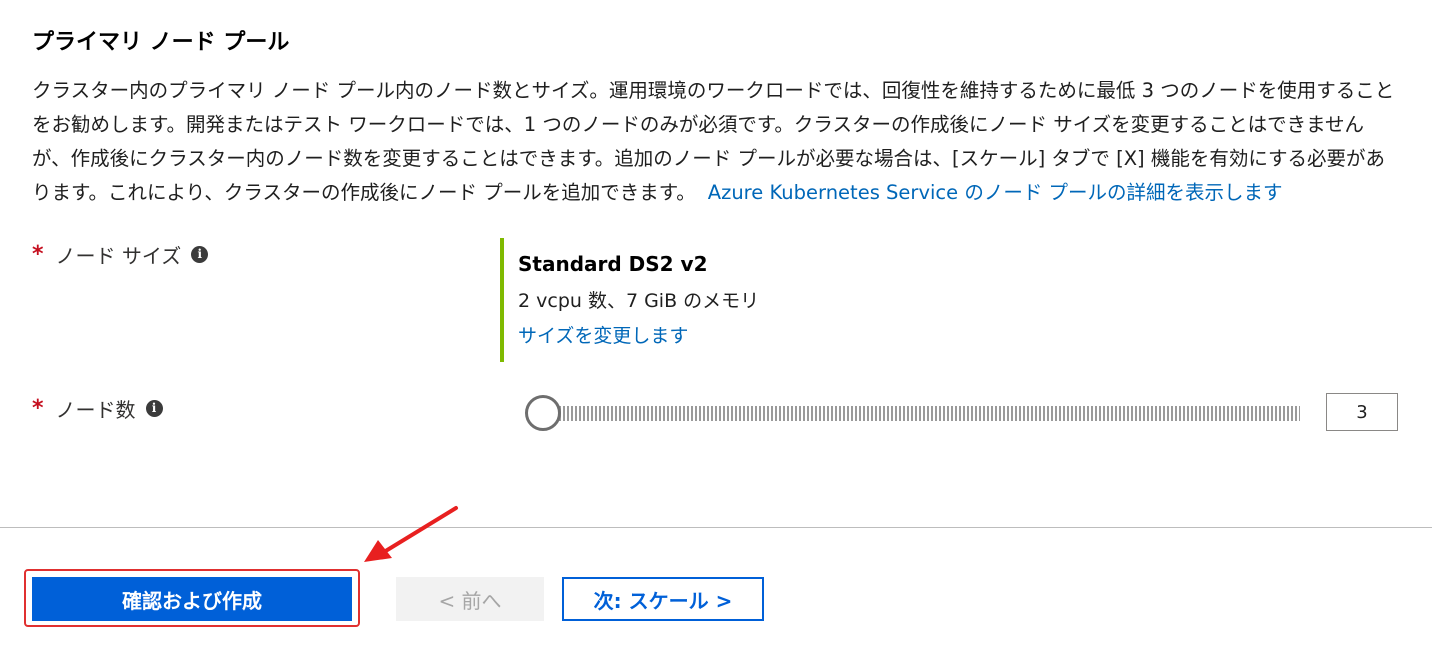  I want to click on node-count-label: * ノード数 i, so click(97, 408).